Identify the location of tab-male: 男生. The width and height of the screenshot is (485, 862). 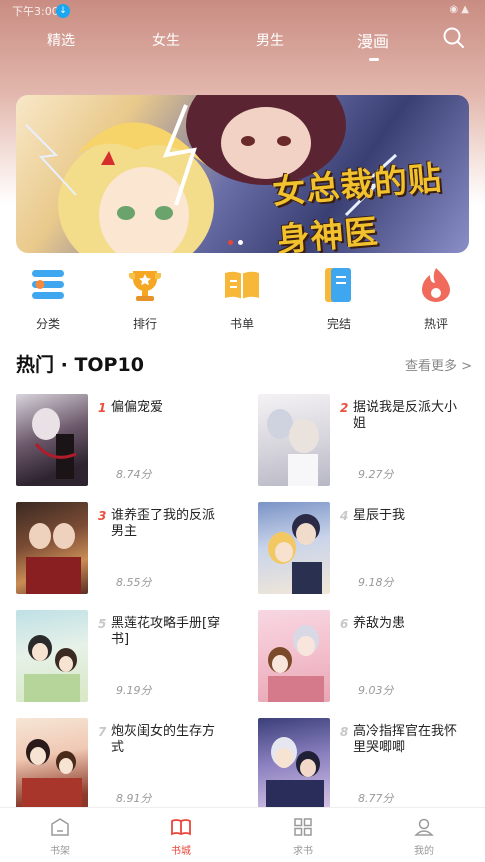
(270, 40).